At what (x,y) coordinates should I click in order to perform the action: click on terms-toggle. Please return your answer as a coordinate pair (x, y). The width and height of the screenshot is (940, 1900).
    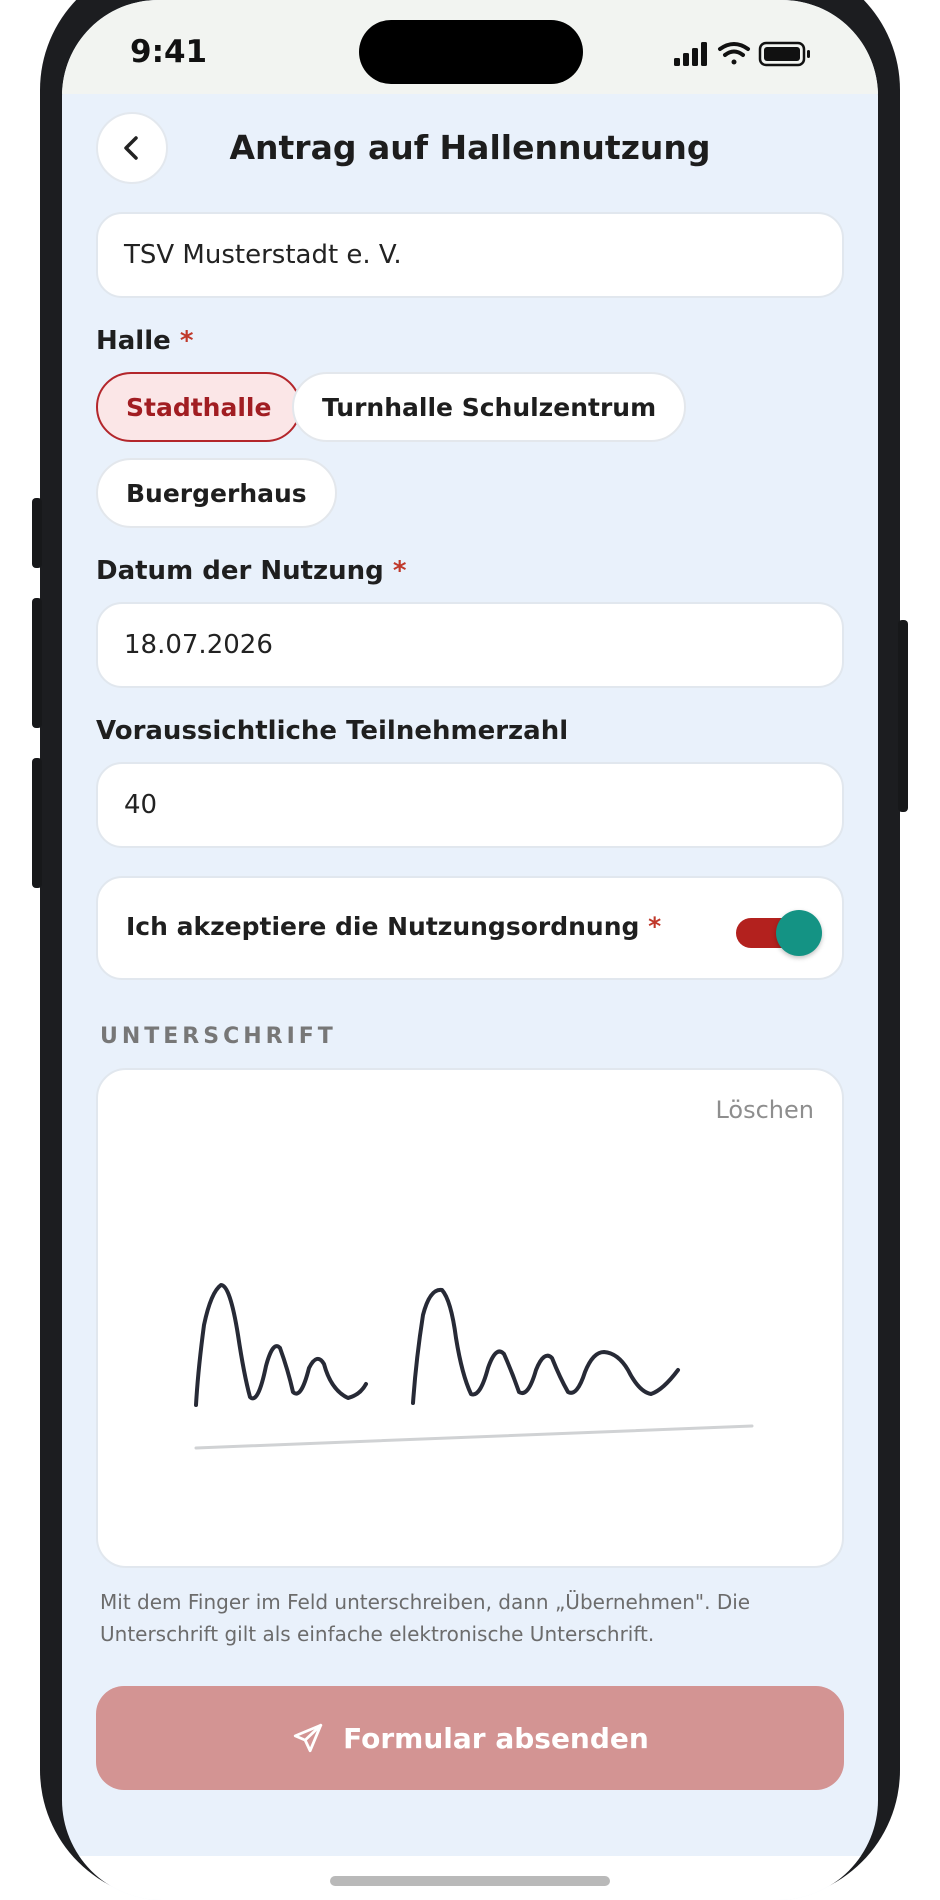
    Looking at the image, I should click on (779, 933).